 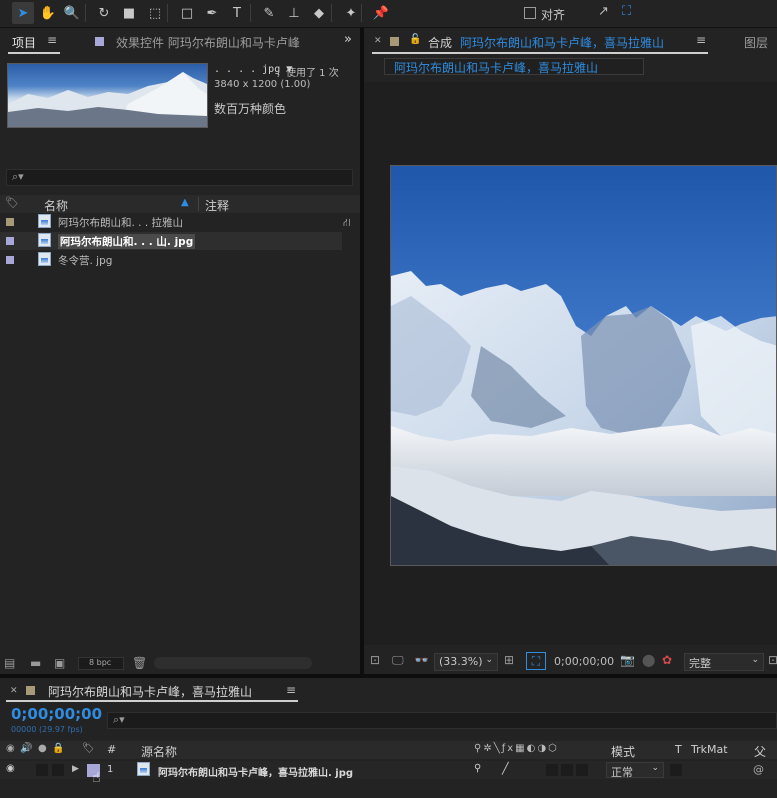 I want to click on snap-target-icon: ⛶, so click(x=626, y=11).